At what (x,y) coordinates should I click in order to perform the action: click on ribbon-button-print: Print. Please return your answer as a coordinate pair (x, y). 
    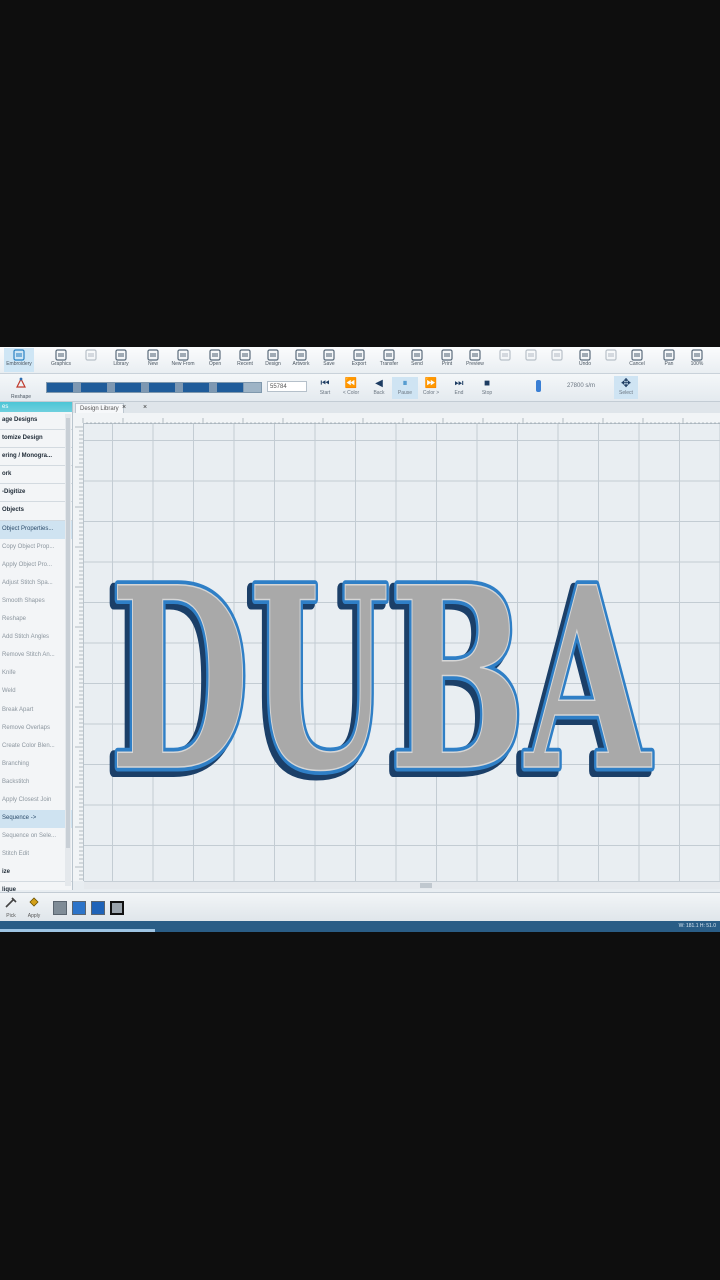
    Looking at the image, I should click on (447, 360).